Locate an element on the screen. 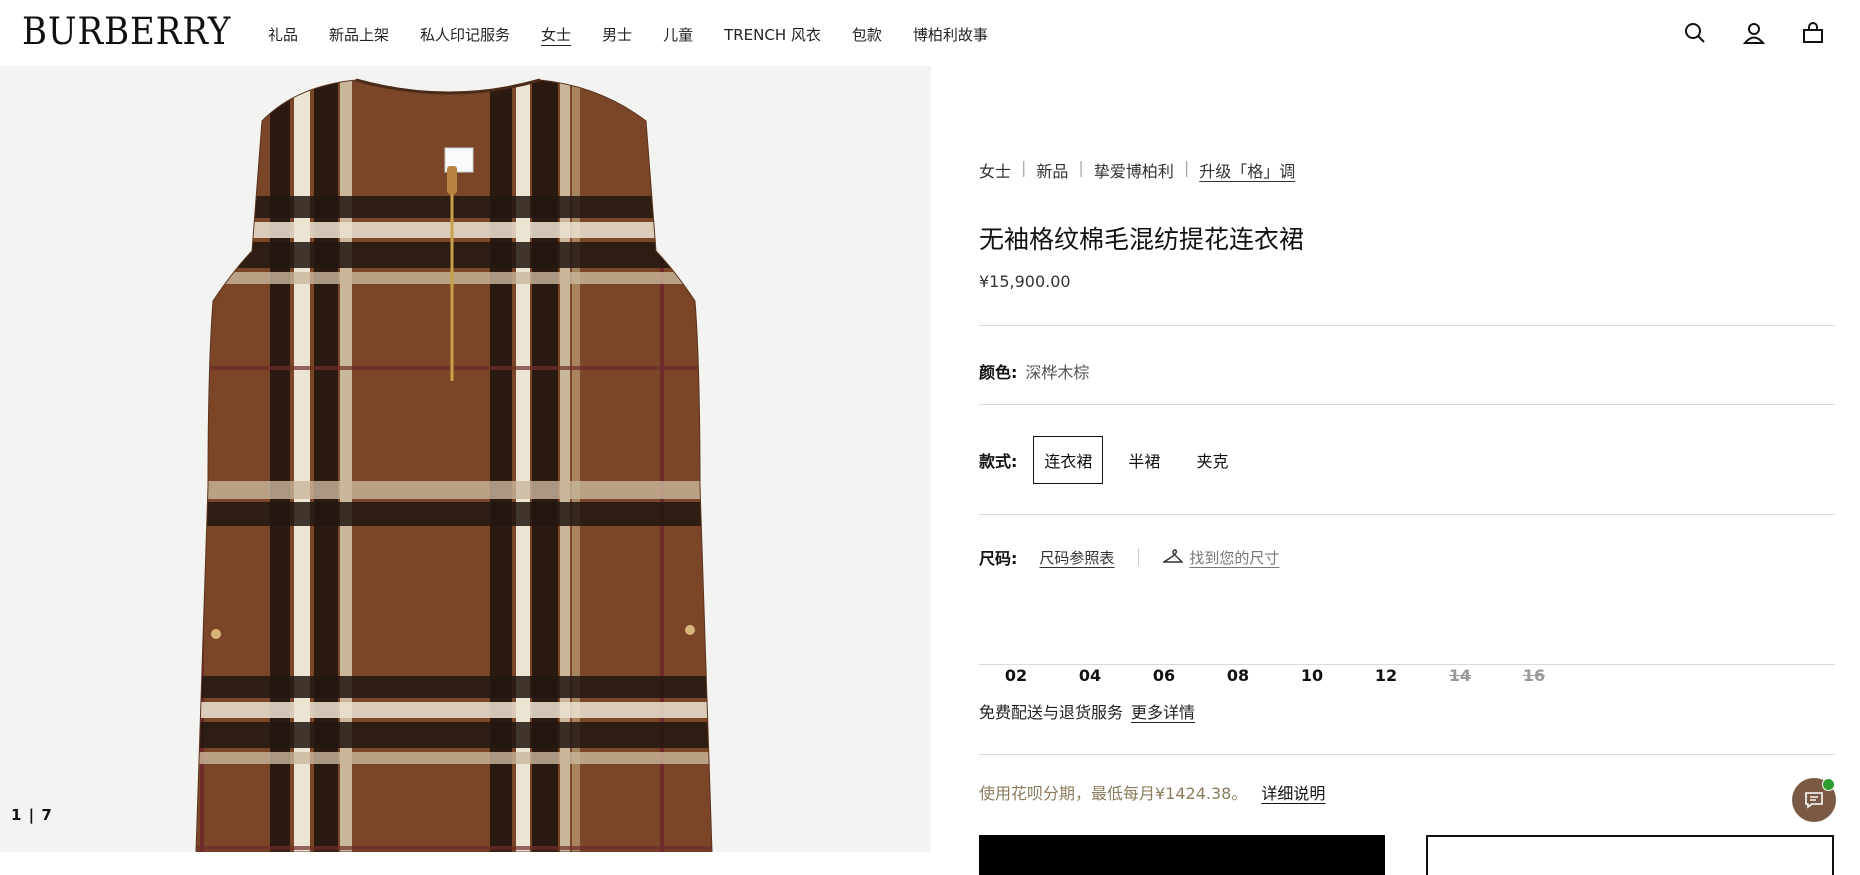  nav-item-bags: 包款 is located at coordinates (867, 34).